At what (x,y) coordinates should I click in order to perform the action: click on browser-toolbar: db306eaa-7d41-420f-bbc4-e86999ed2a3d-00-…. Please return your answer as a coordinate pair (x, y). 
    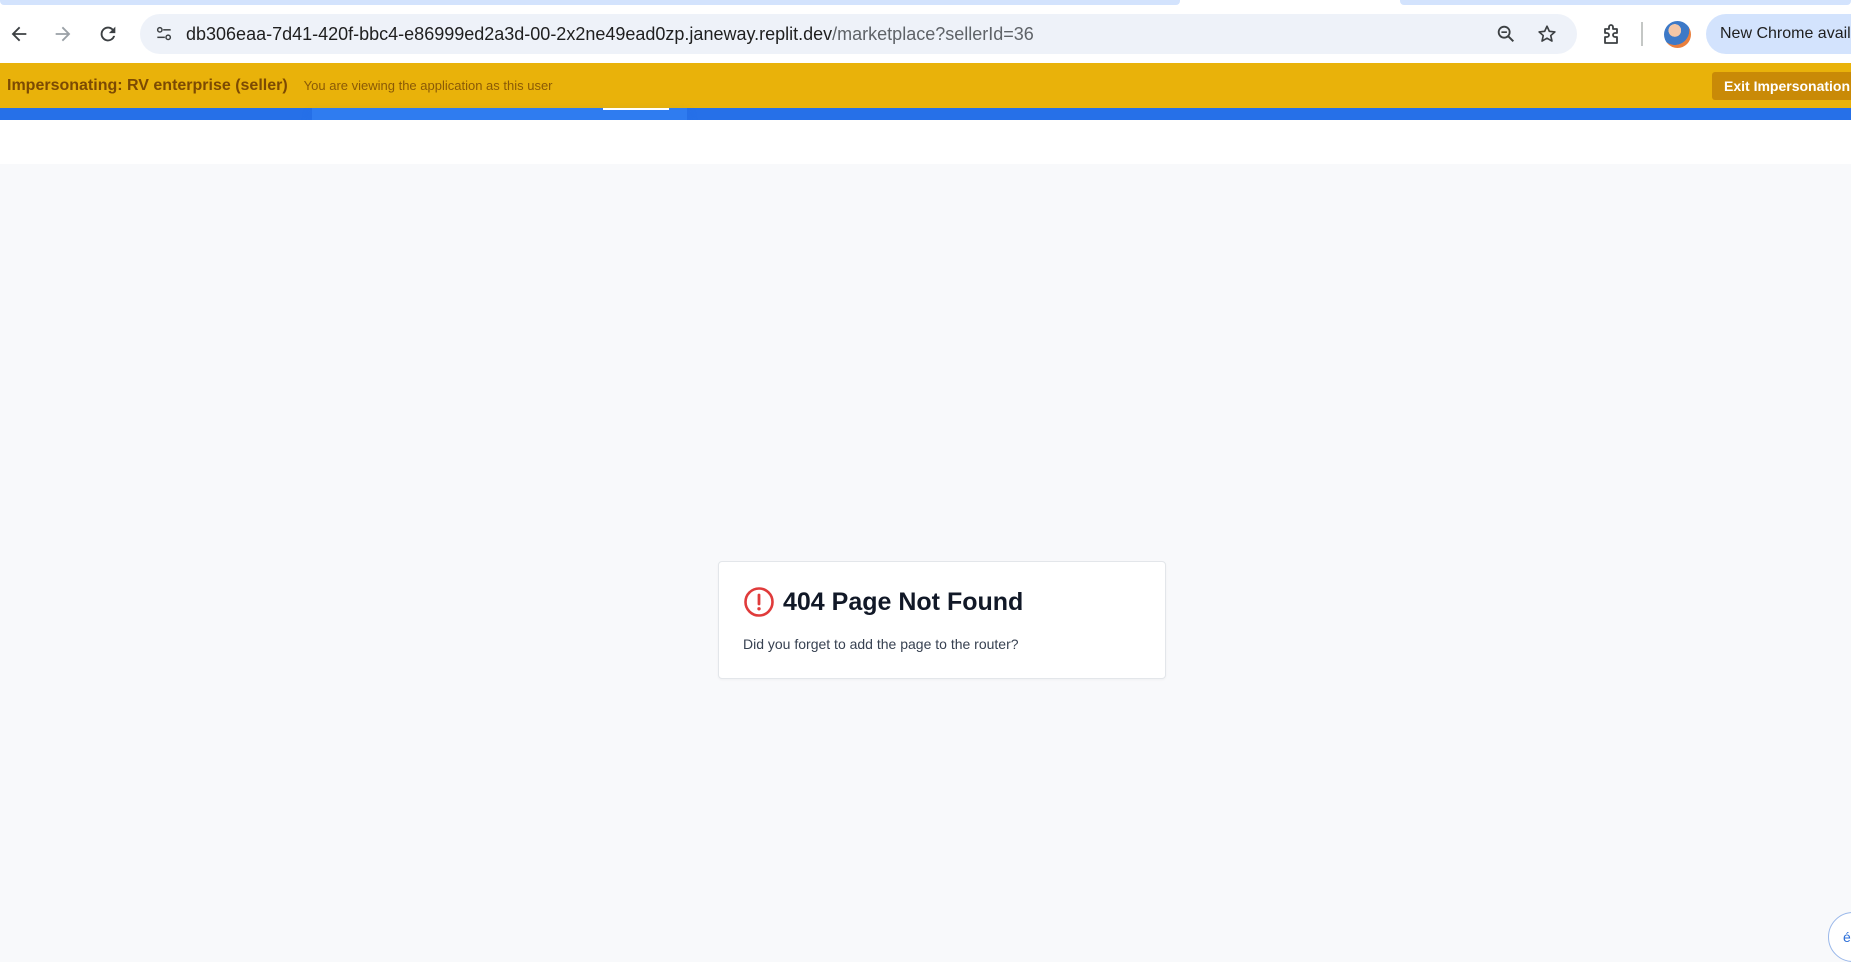
    Looking at the image, I should click on (925, 31).